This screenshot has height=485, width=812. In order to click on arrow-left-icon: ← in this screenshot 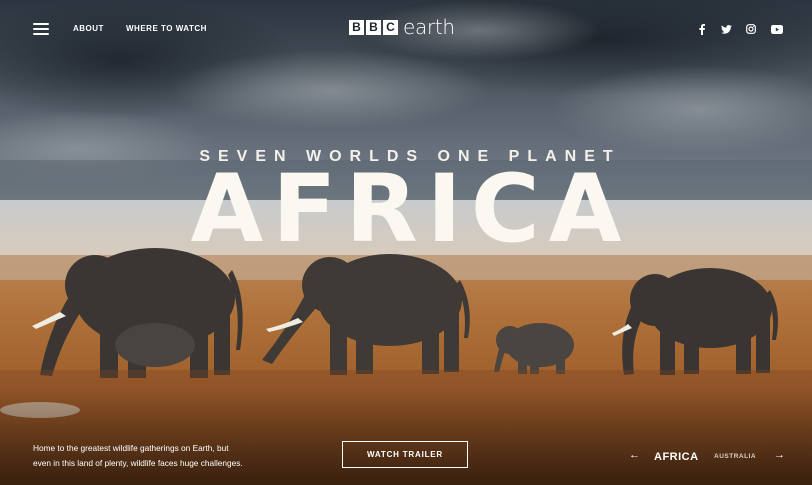, I will do `click(634, 455)`.